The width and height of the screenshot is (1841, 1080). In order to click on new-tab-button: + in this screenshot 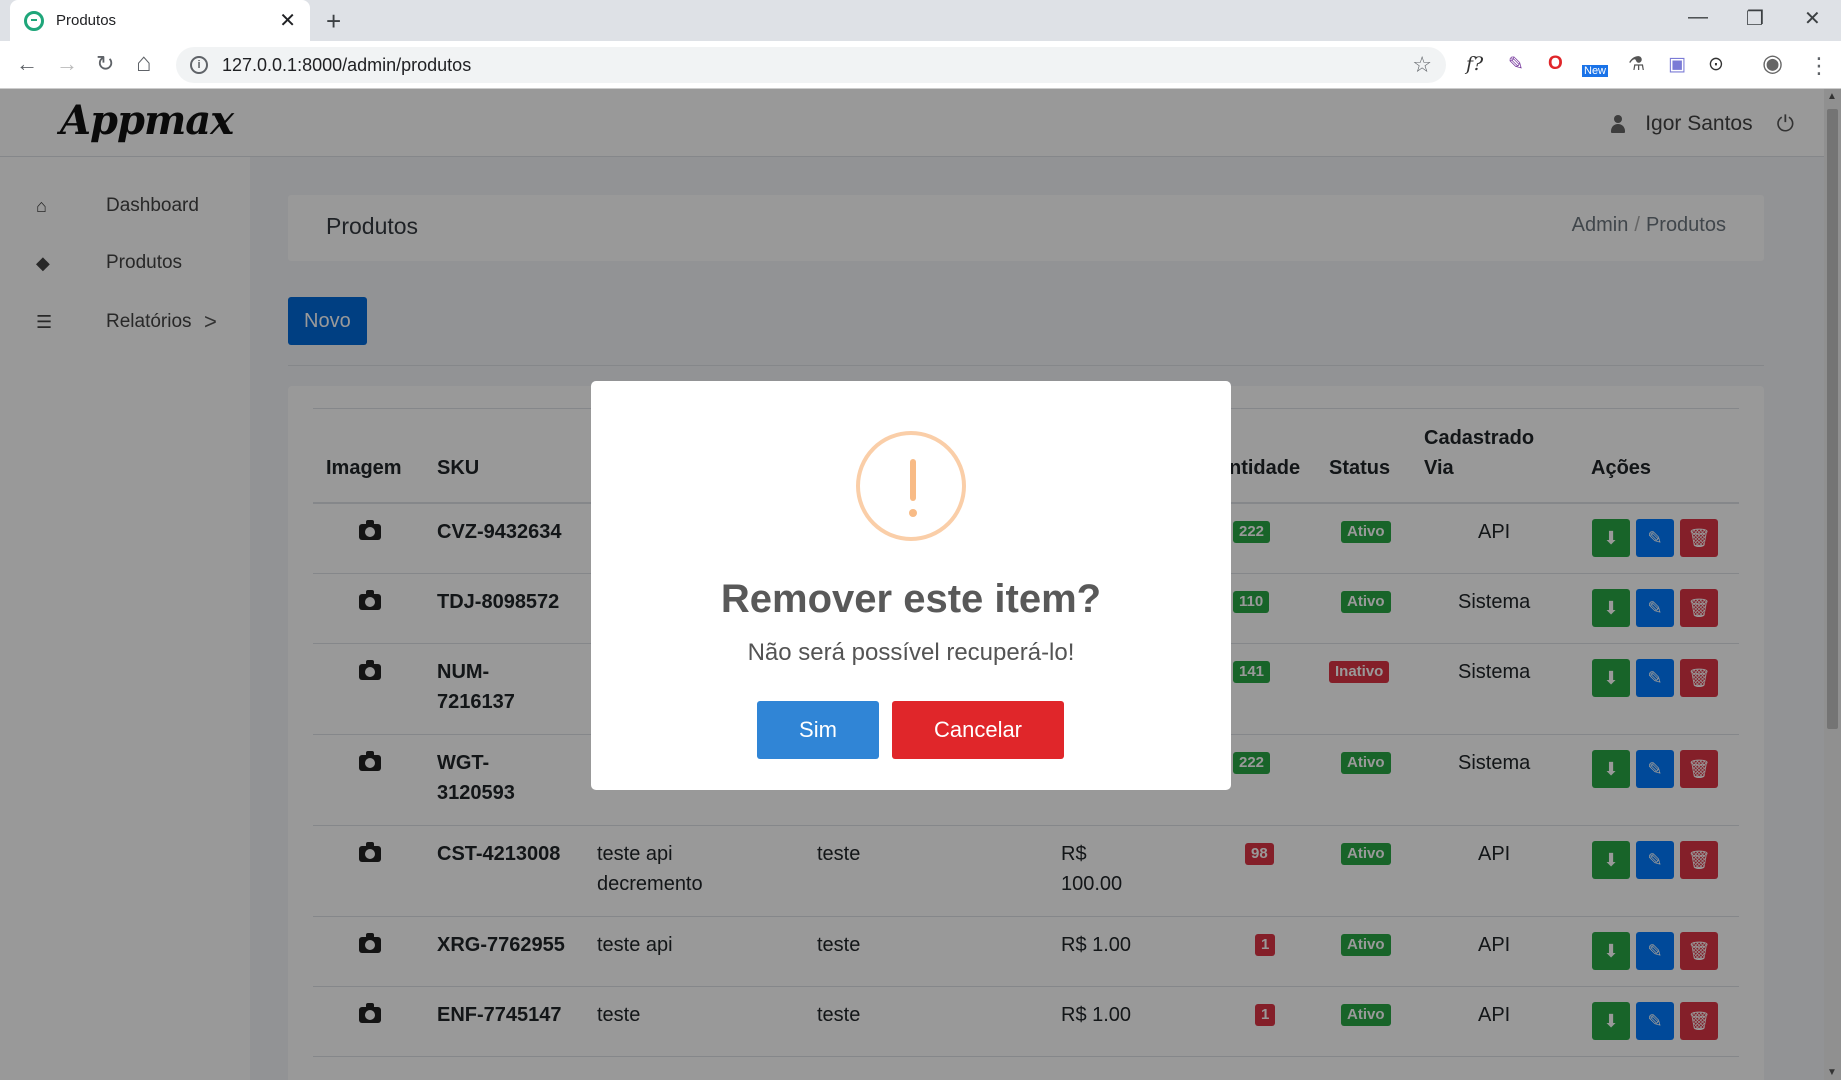, I will do `click(333, 21)`.